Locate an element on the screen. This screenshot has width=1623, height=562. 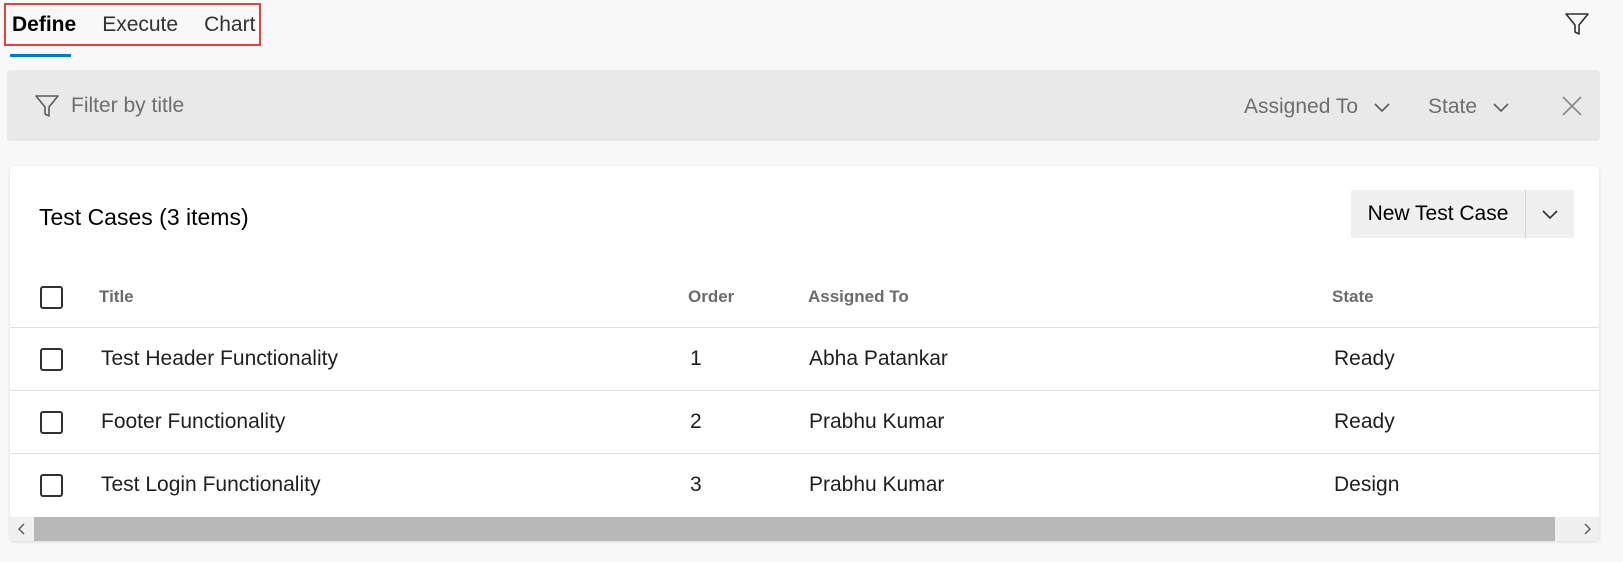
scroll-right-button is located at coordinates (1587, 529).